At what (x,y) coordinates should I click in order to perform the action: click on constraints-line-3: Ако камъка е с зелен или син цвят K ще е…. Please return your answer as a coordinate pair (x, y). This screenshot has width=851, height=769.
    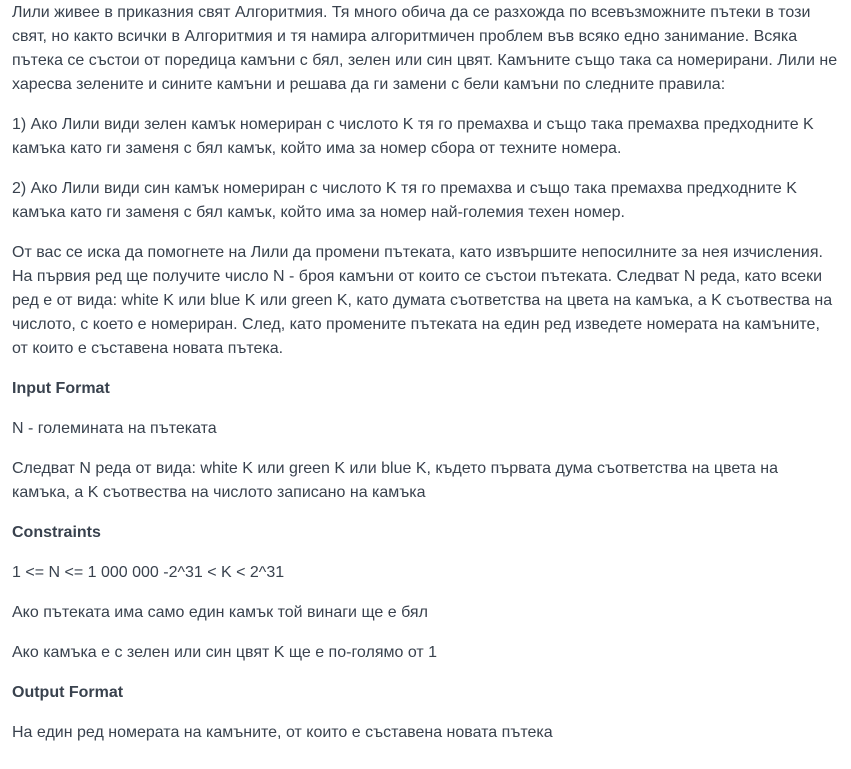
    Looking at the image, I should click on (225, 652).